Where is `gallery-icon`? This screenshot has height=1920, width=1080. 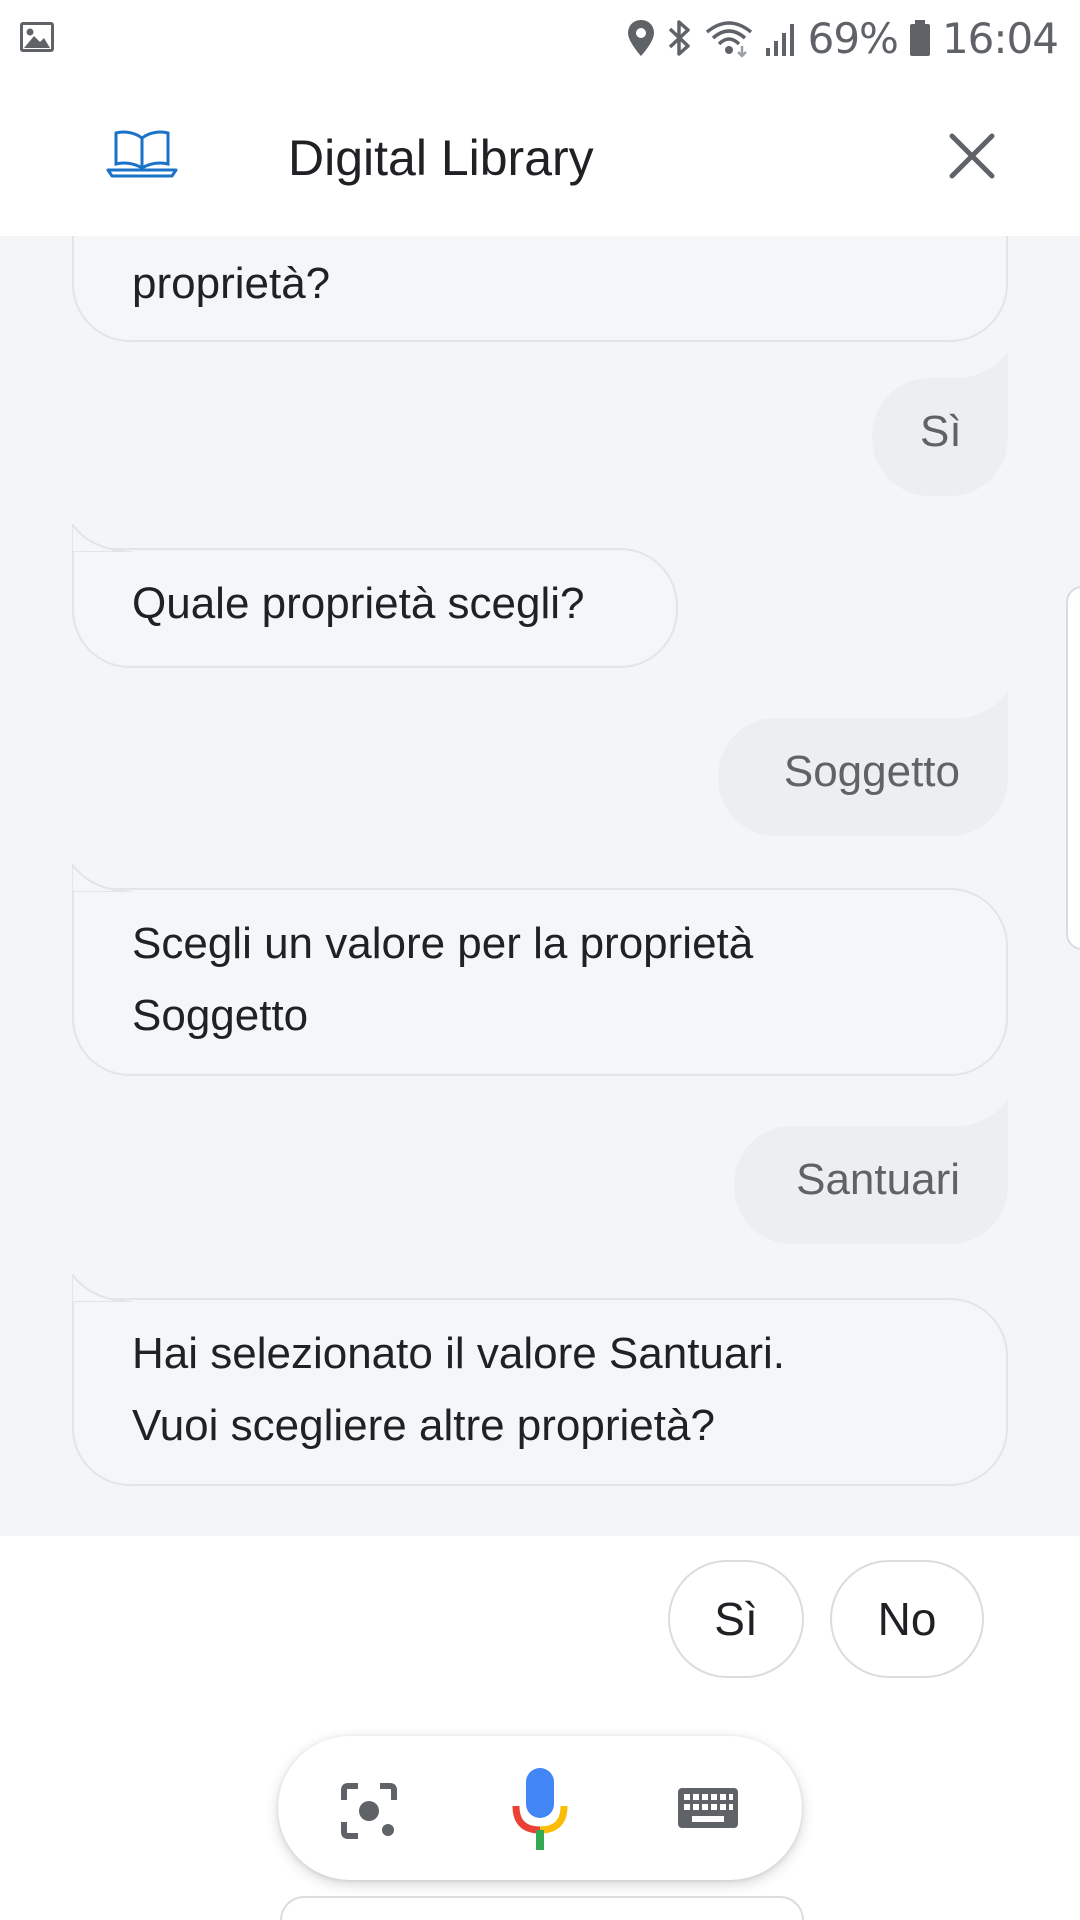
gallery-icon is located at coordinates (37, 37).